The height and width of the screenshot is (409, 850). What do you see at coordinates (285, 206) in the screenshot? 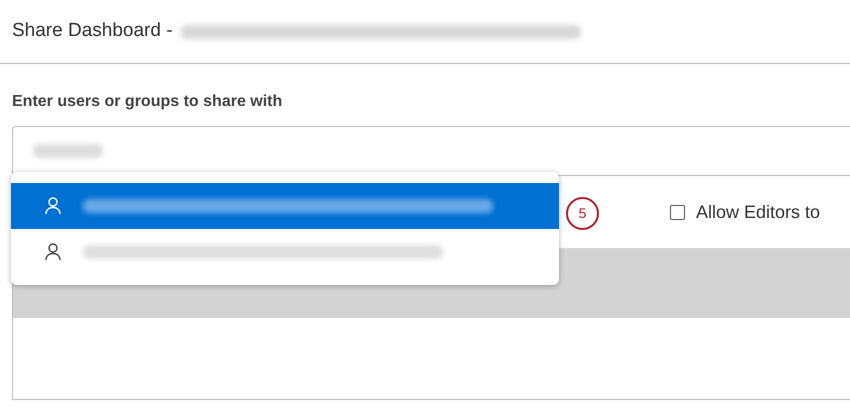
I see `suggestion-item` at bounding box center [285, 206].